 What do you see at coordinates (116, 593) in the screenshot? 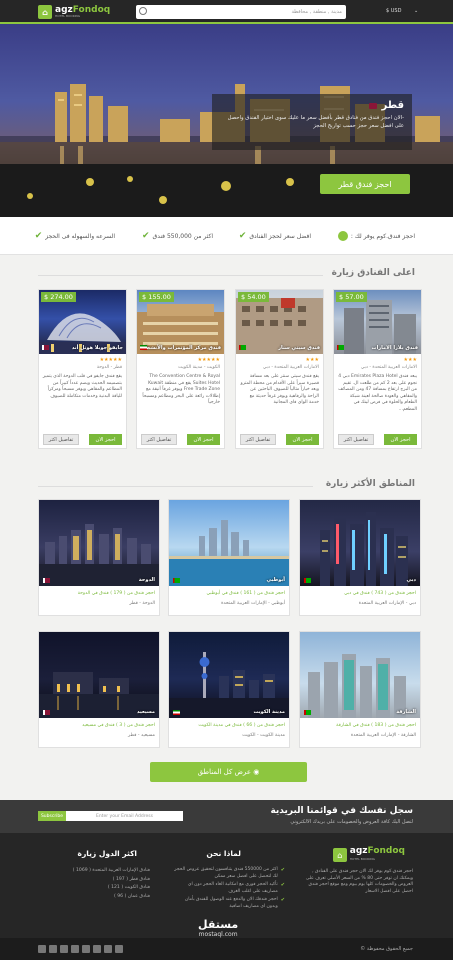
I see `region-hotel-count: احجز فندق من ( 179 ) فندق في الدوحة` at bounding box center [116, 593].